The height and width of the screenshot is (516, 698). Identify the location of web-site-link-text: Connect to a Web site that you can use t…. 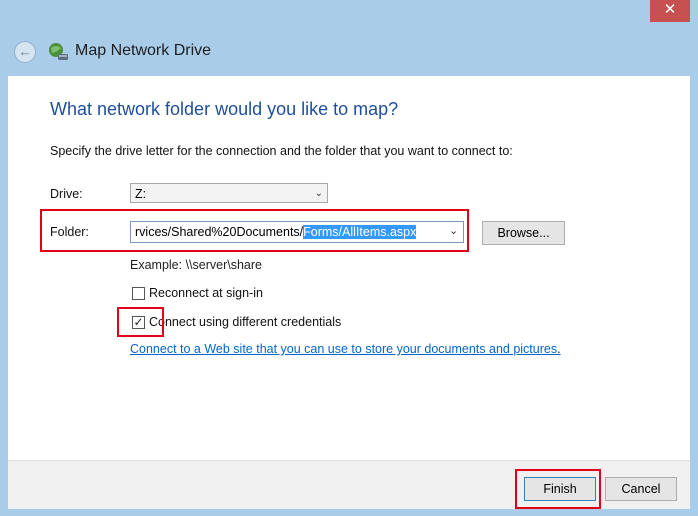
(343, 349).